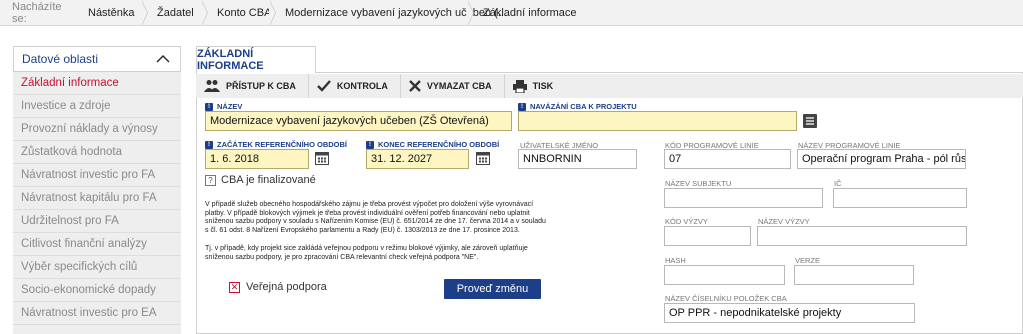  Describe the element at coordinates (414, 86) in the screenshot. I see `close-icon` at that location.